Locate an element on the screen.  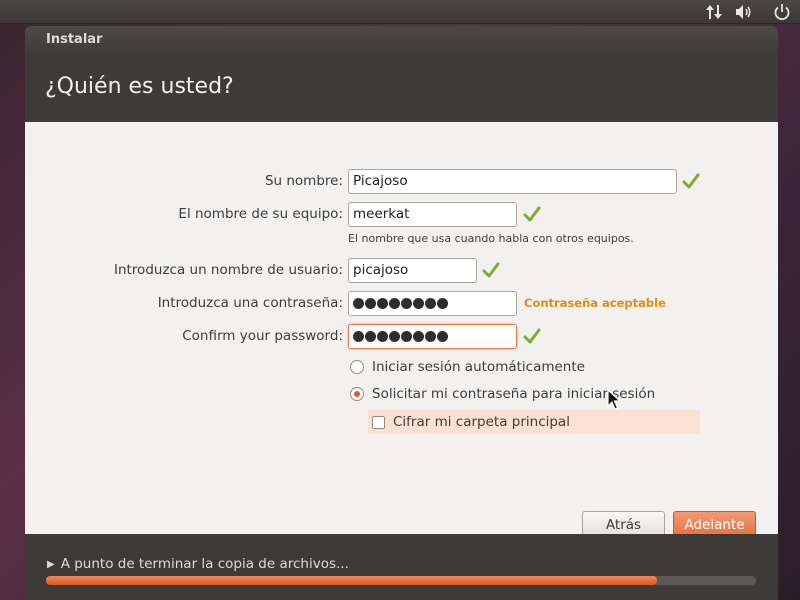
password-input is located at coordinates (432, 303).